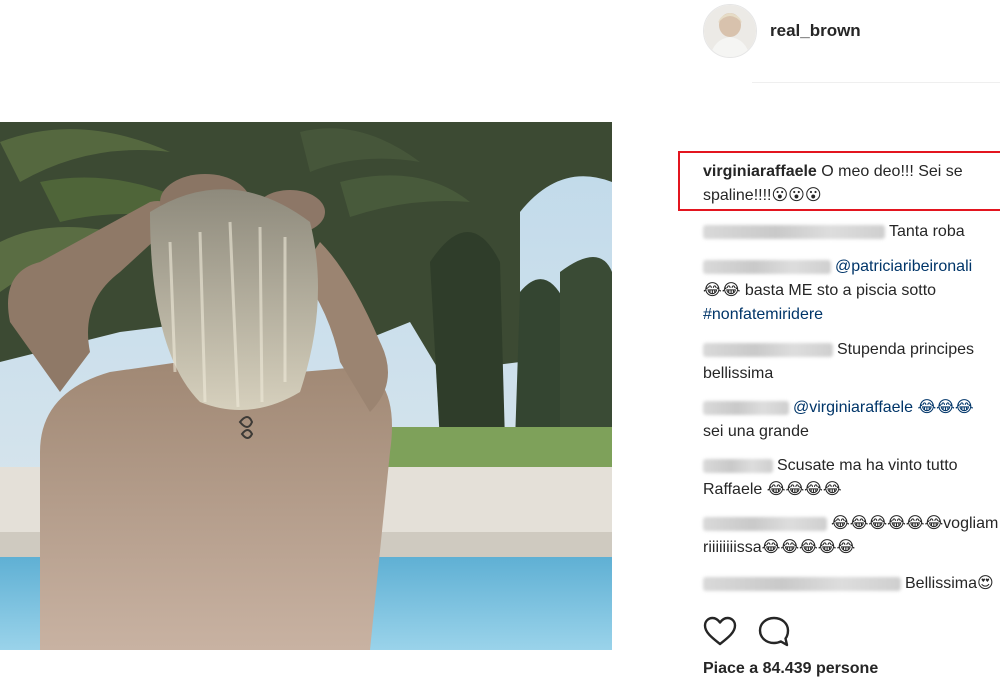 The image size is (1000, 683). Describe the element at coordinates (772, 489) in the screenshot. I see `comment-text: Raffaele 😂😂😂😂` at that location.